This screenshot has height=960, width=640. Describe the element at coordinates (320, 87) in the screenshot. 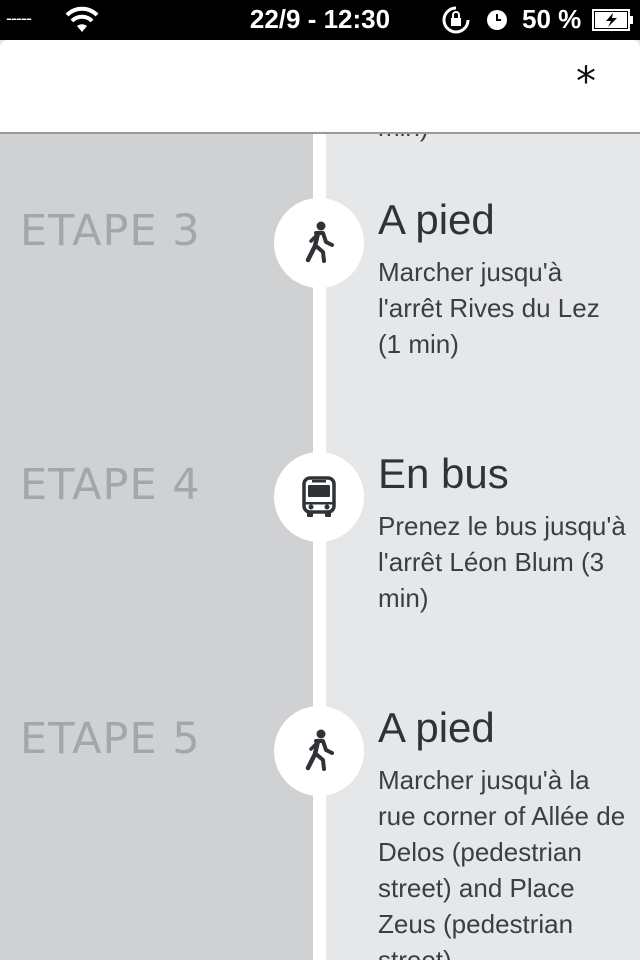

I see `navigation-bar: *` at that location.